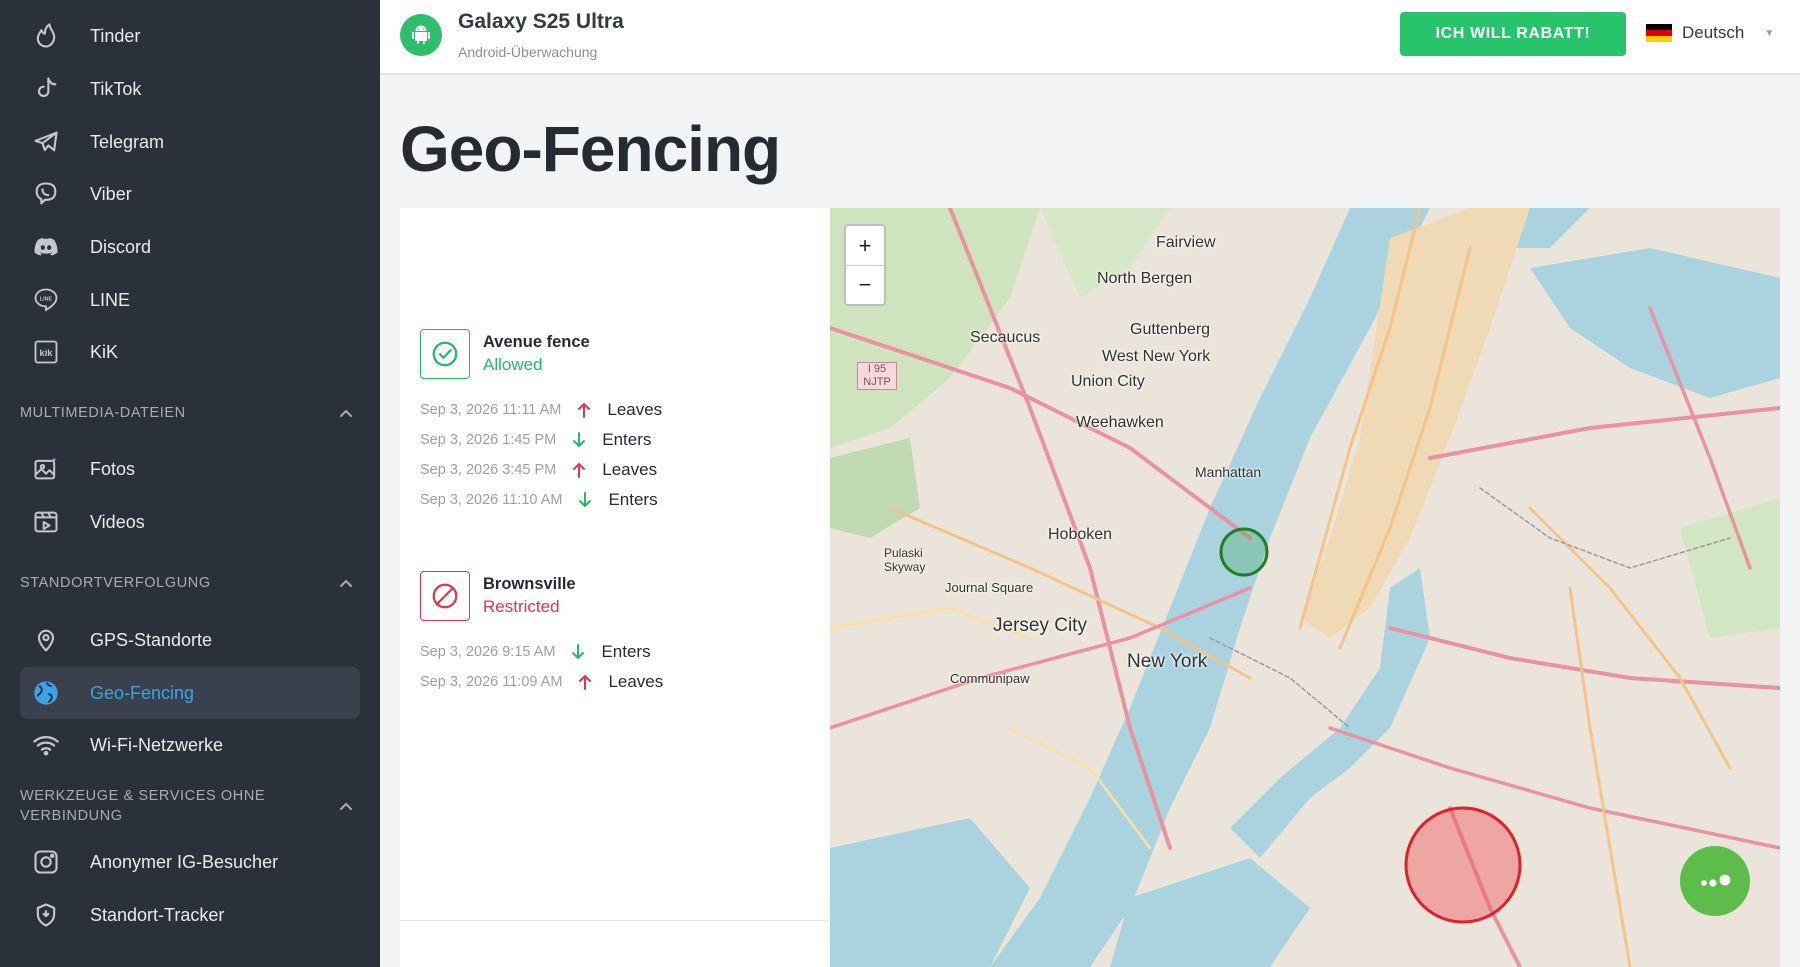 The image size is (1800, 967). What do you see at coordinates (46, 469) in the screenshot?
I see `photos-icon` at bounding box center [46, 469].